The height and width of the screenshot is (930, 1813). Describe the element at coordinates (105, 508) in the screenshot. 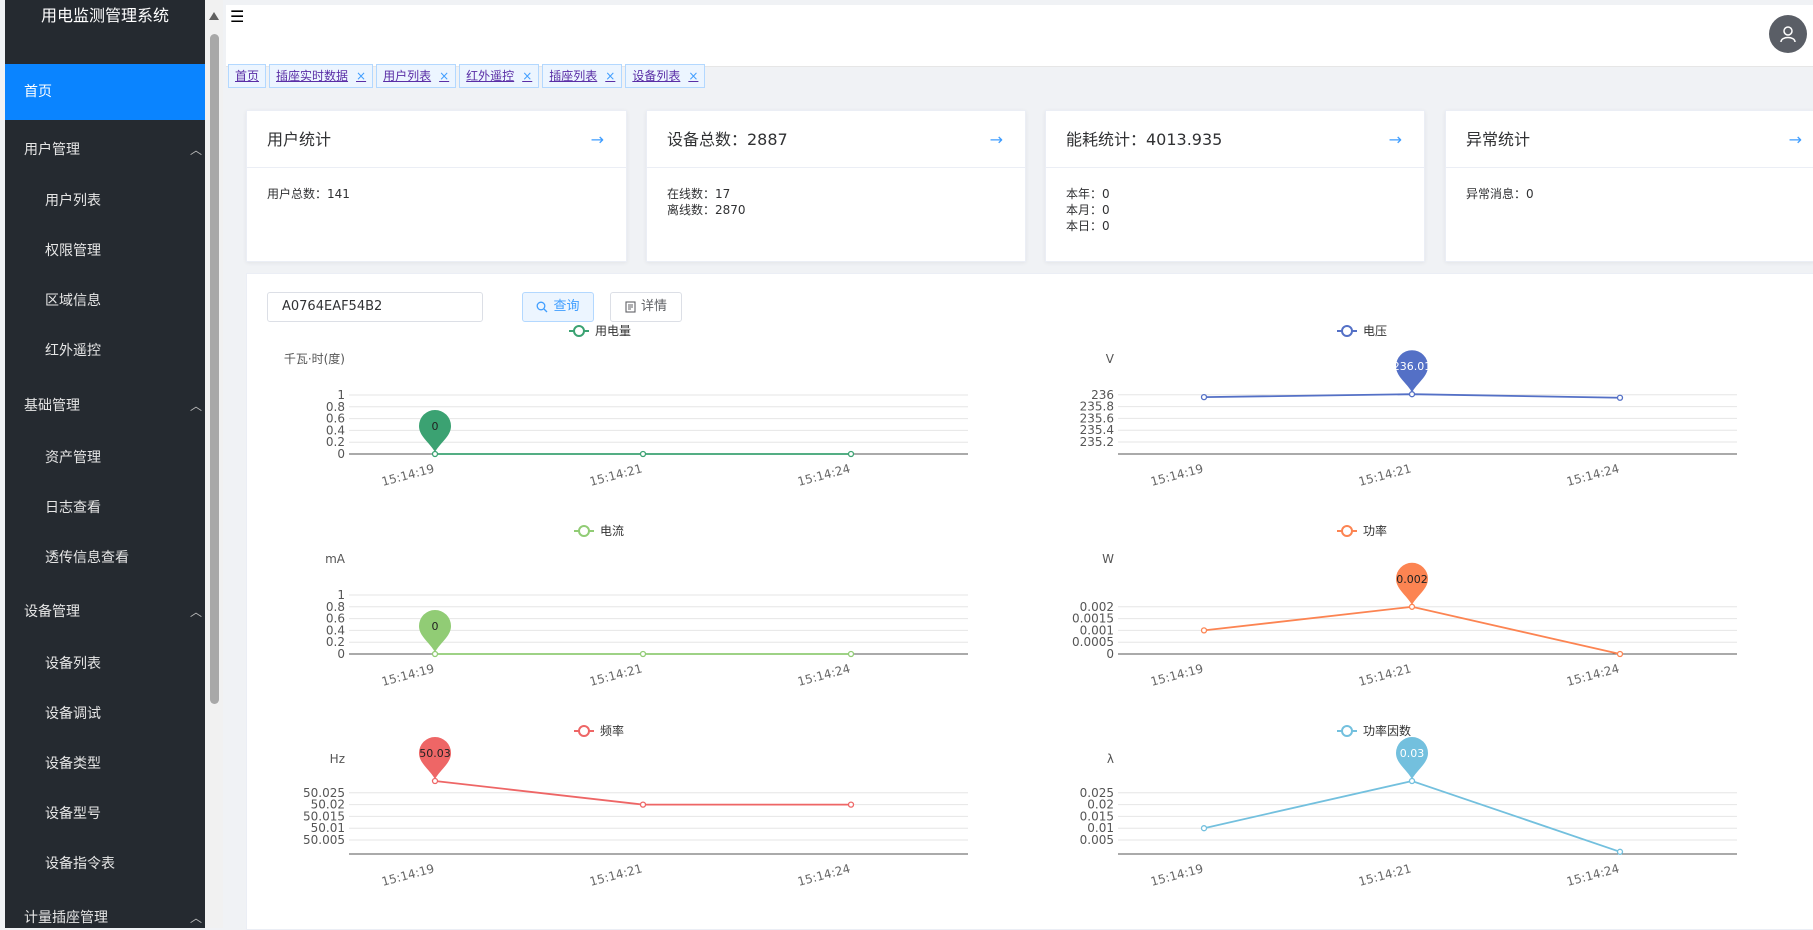

I see `sidebar-item-logs: 日志查看` at that location.